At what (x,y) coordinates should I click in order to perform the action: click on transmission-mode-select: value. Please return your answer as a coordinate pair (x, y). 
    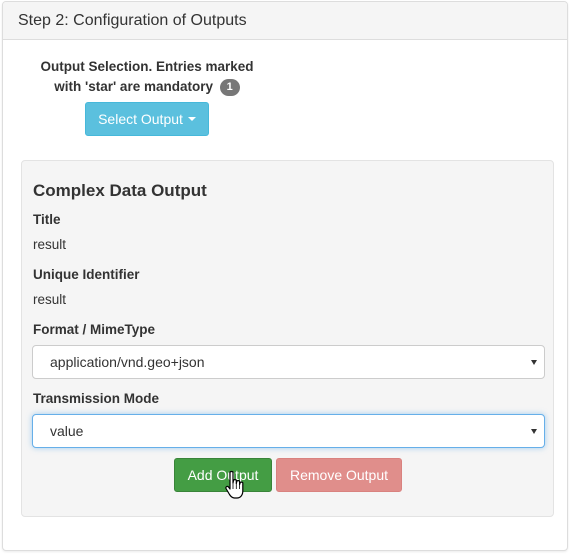
    Looking at the image, I should click on (288, 431).